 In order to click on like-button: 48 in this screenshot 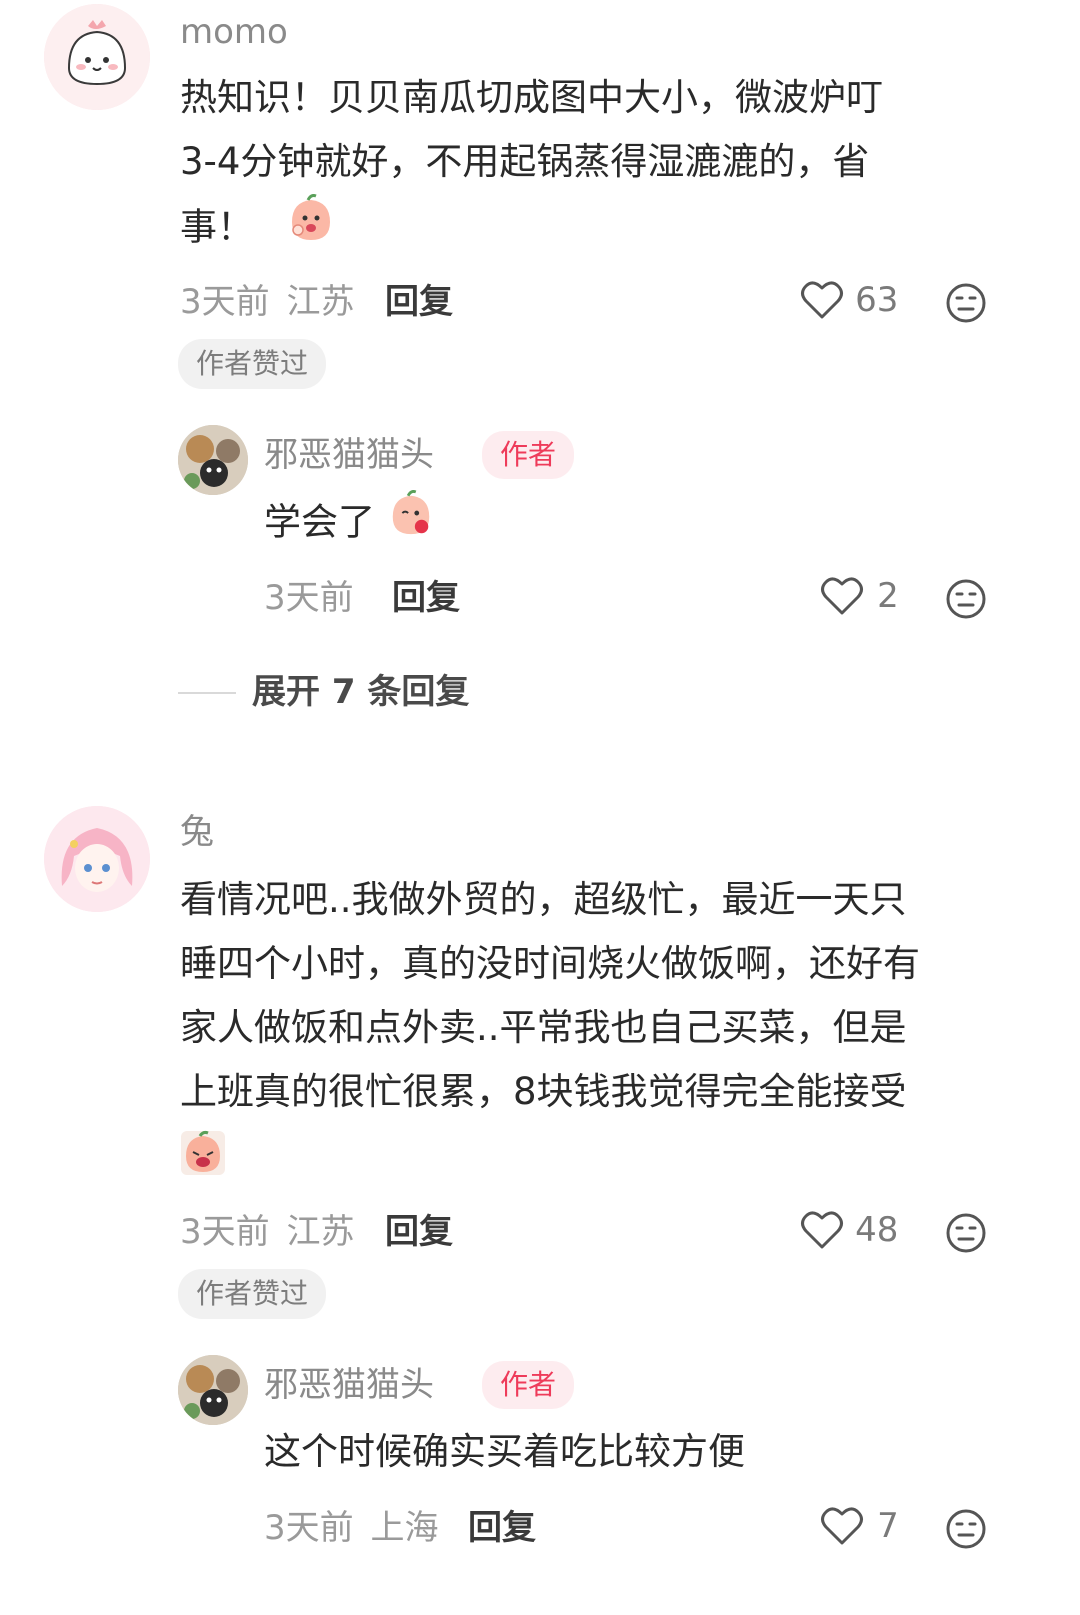, I will do `click(849, 1232)`.